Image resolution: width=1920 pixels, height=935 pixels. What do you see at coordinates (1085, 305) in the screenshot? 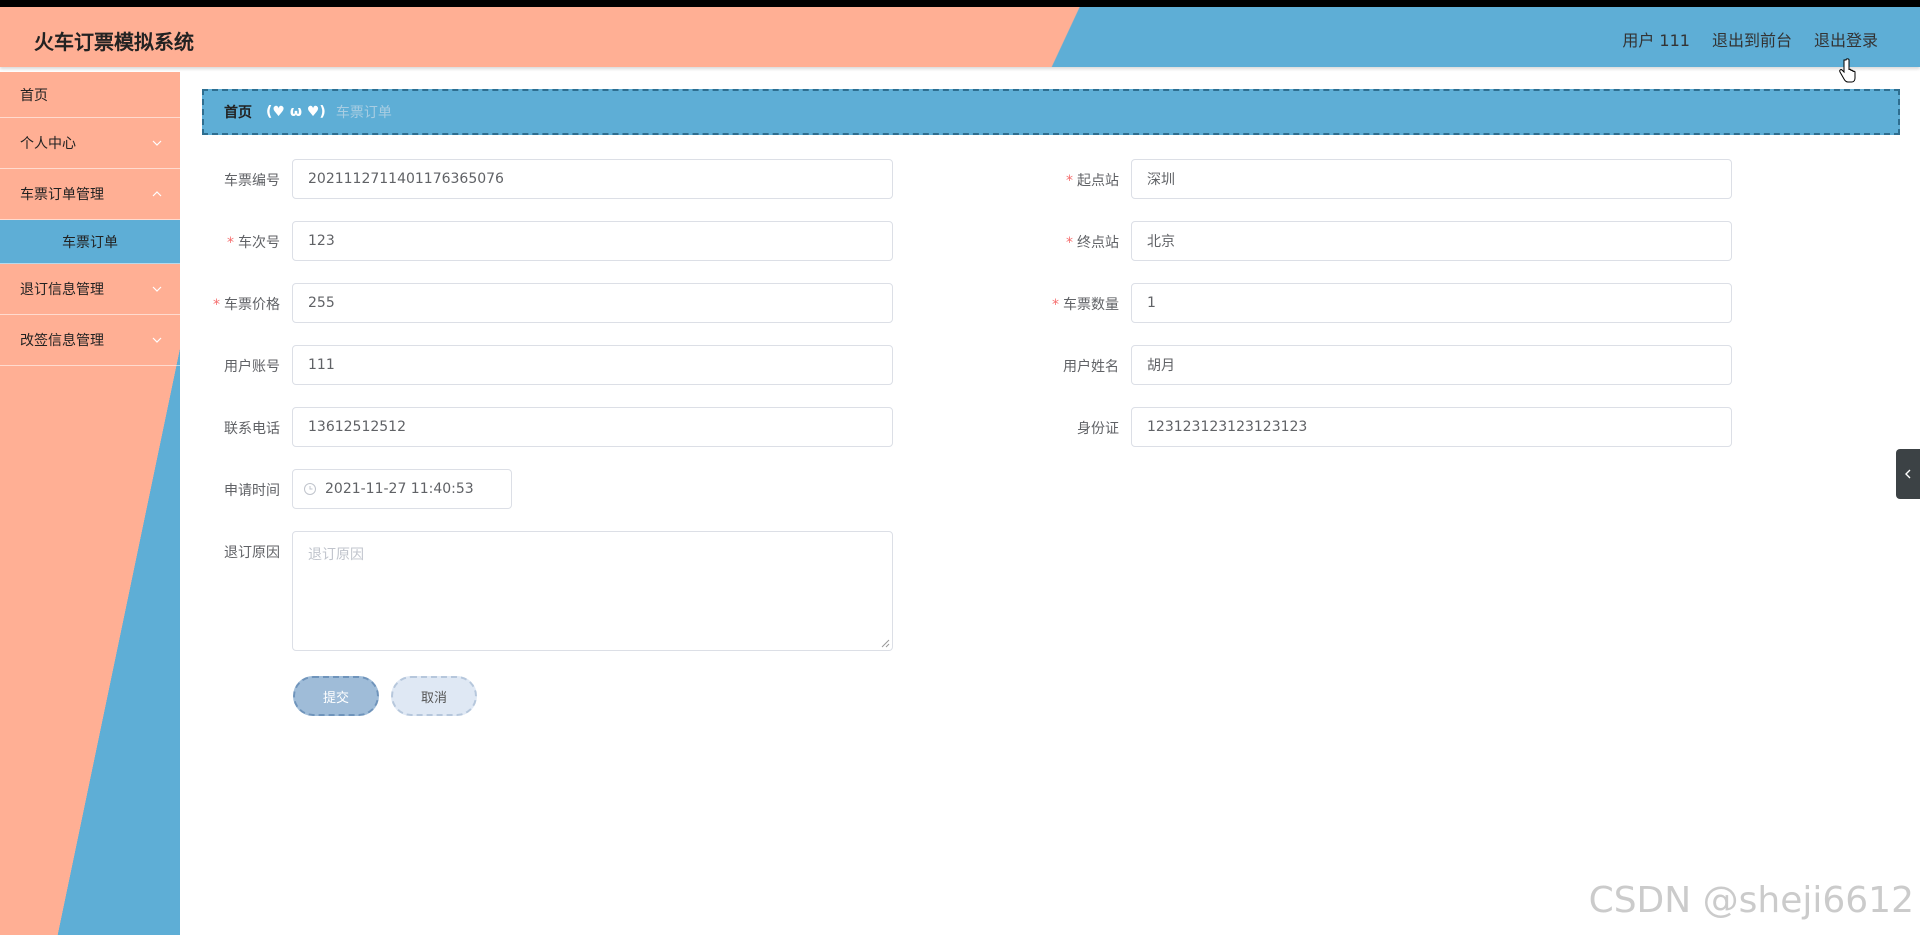
I see `quantity-label: * 车票数量` at bounding box center [1085, 305].